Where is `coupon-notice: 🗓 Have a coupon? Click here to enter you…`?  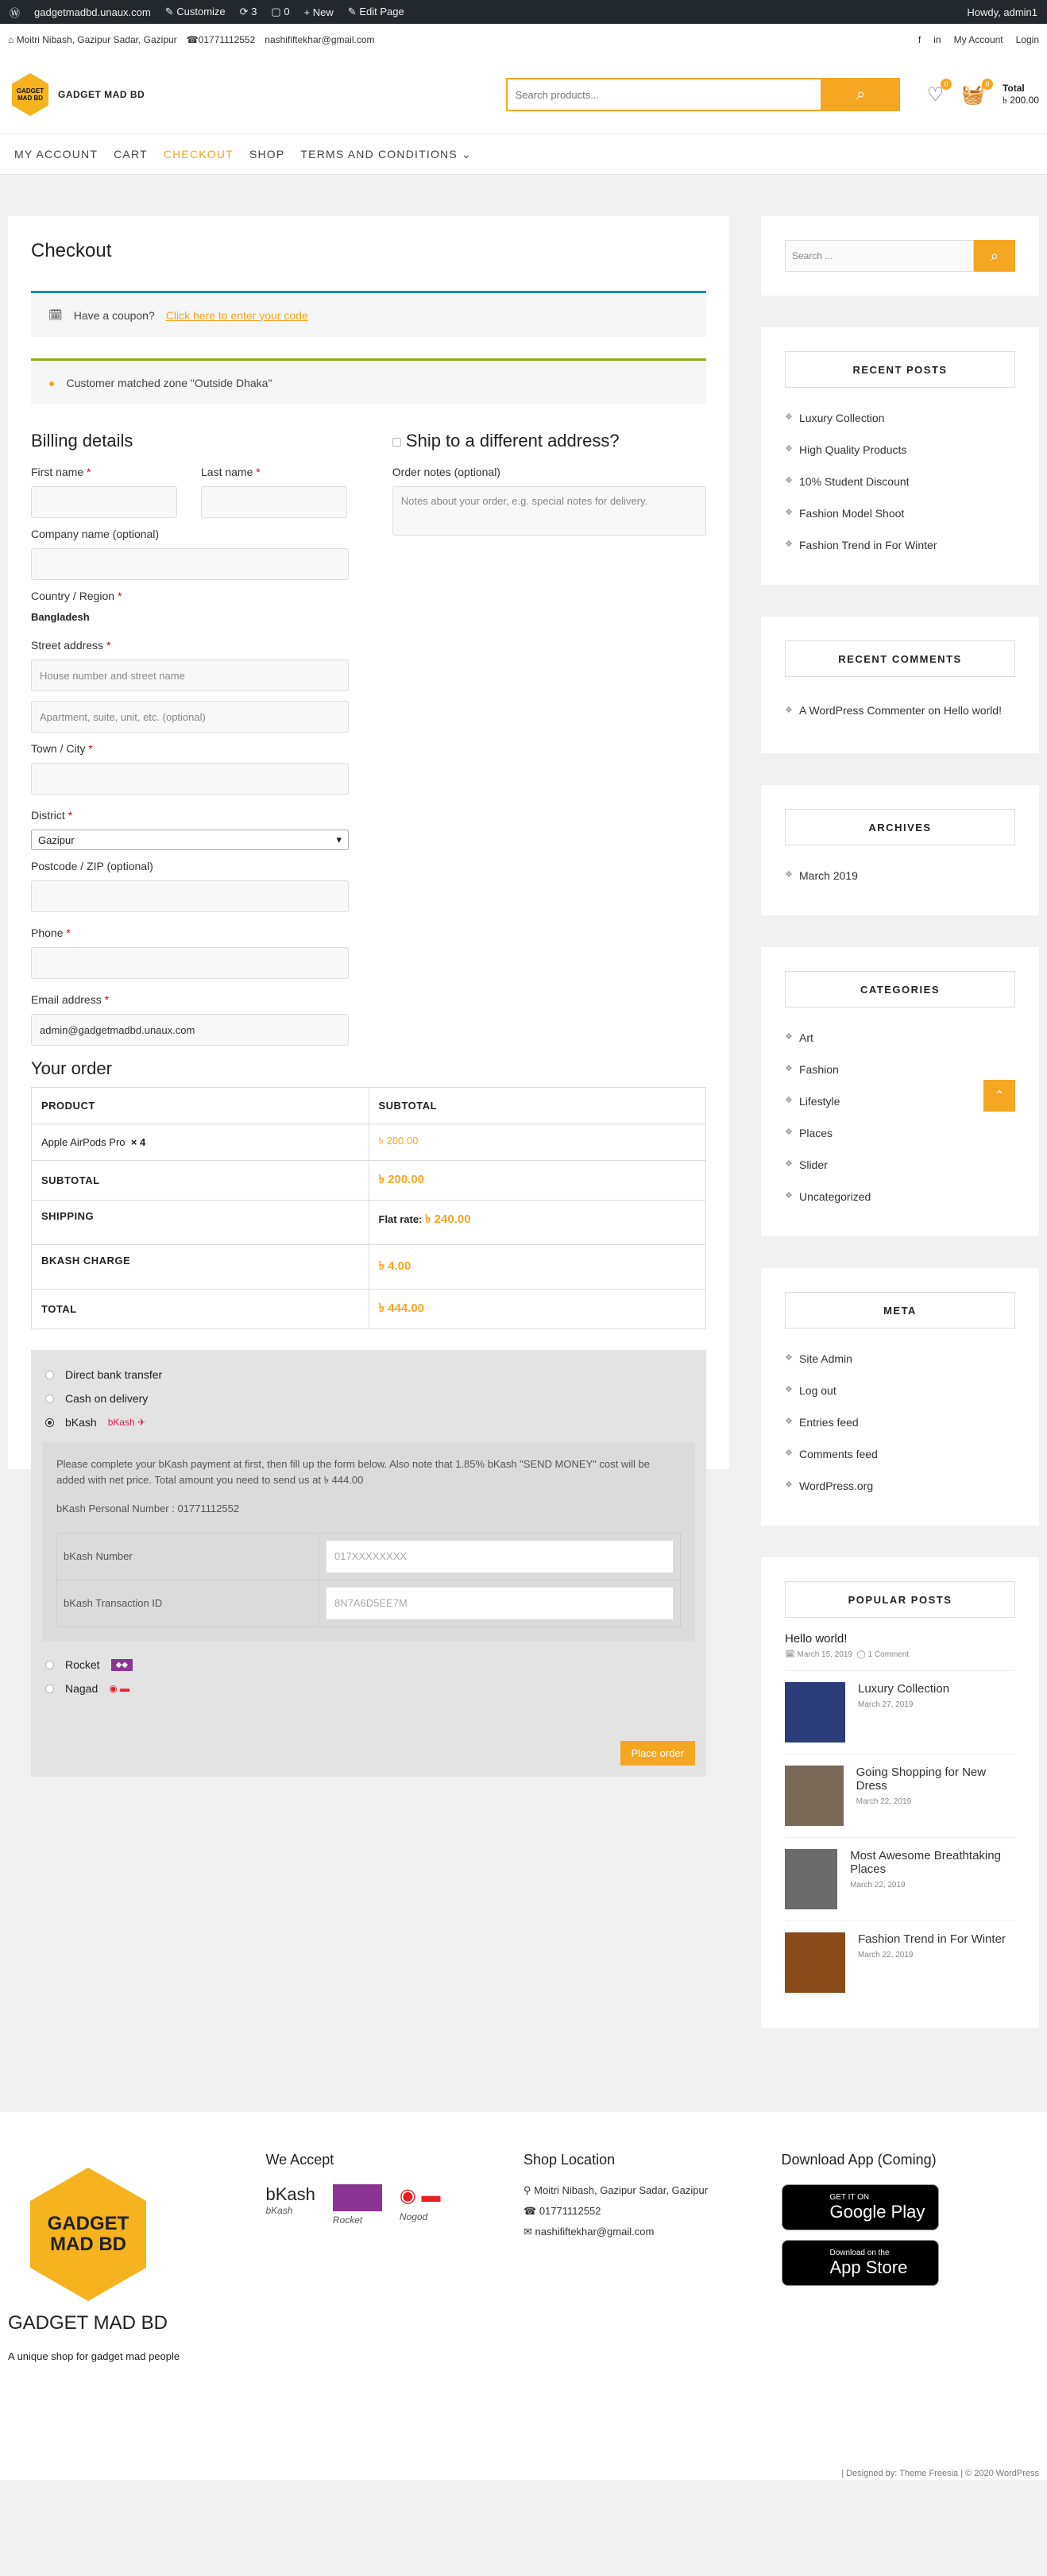
coupon-notice: 🗓 Have a coupon? Click here to enter you… is located at coordinates (369, 314).